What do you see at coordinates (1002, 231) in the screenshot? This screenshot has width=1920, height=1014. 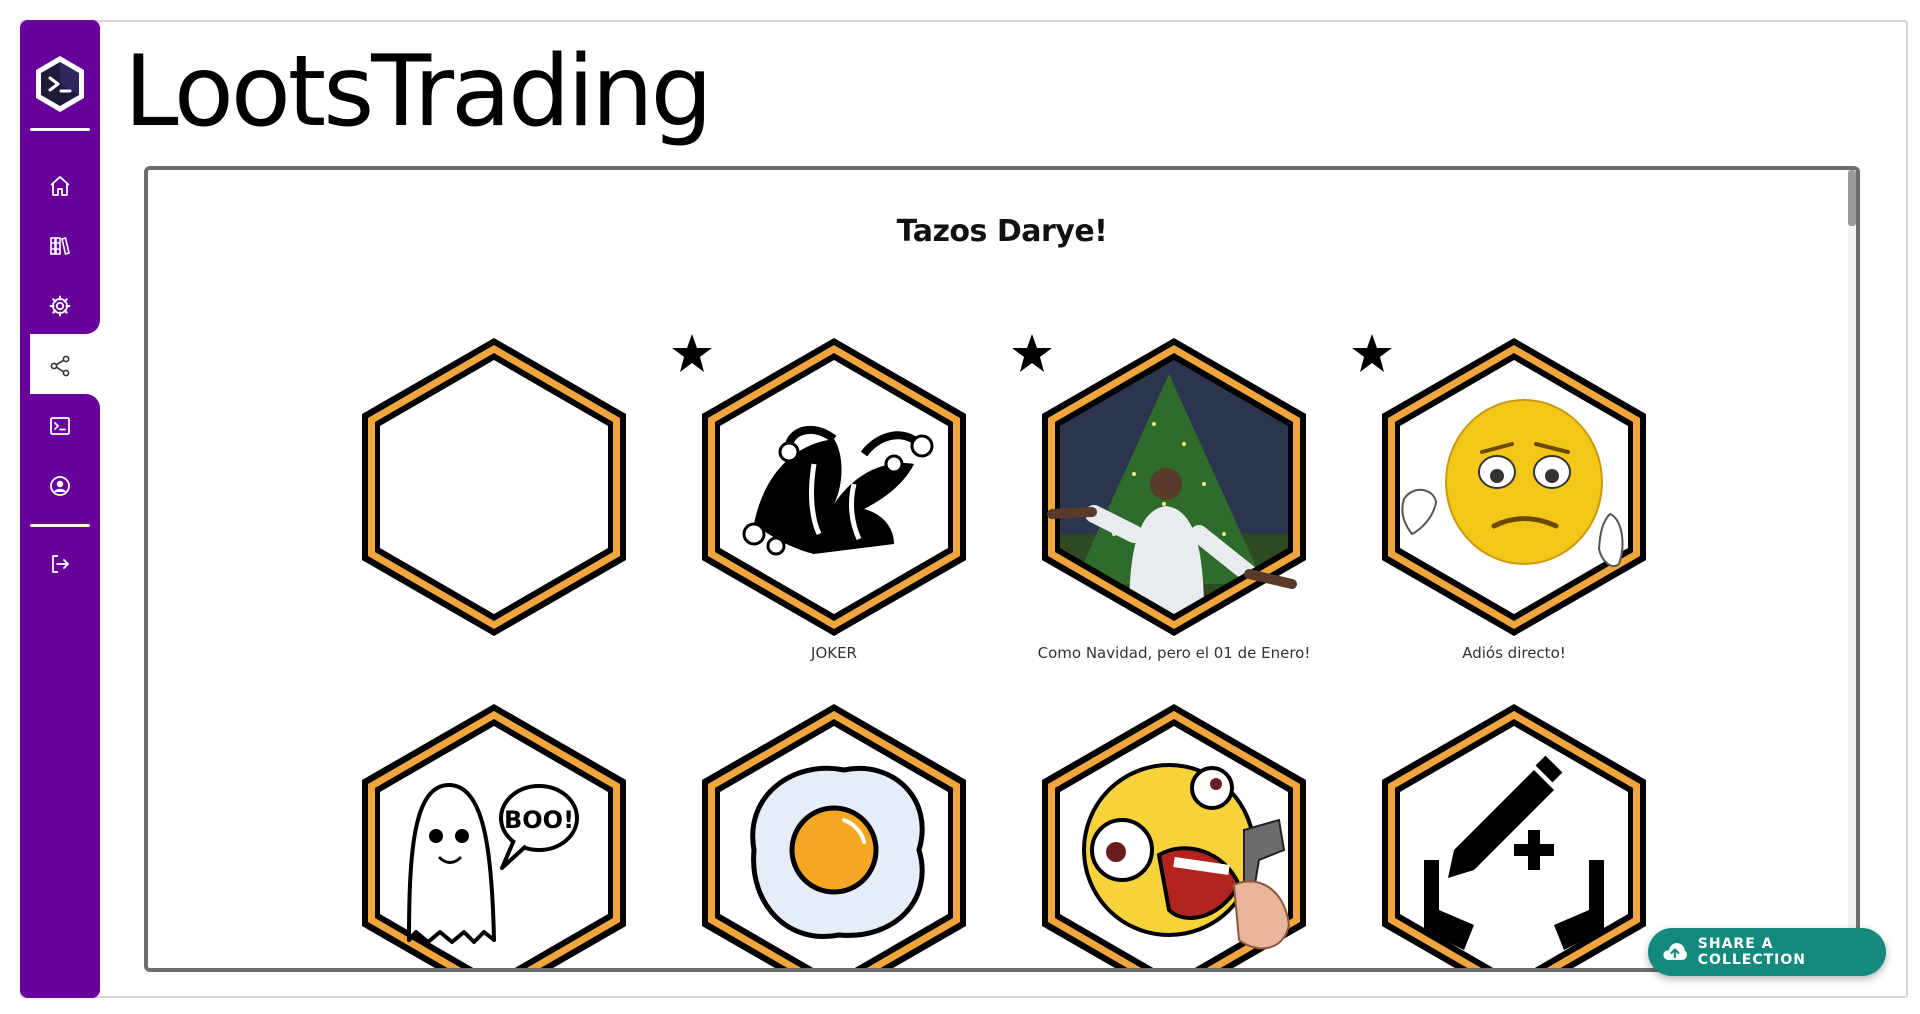 I see `collection-title: Tazos Darye!` at bounding box center [1002, 231].